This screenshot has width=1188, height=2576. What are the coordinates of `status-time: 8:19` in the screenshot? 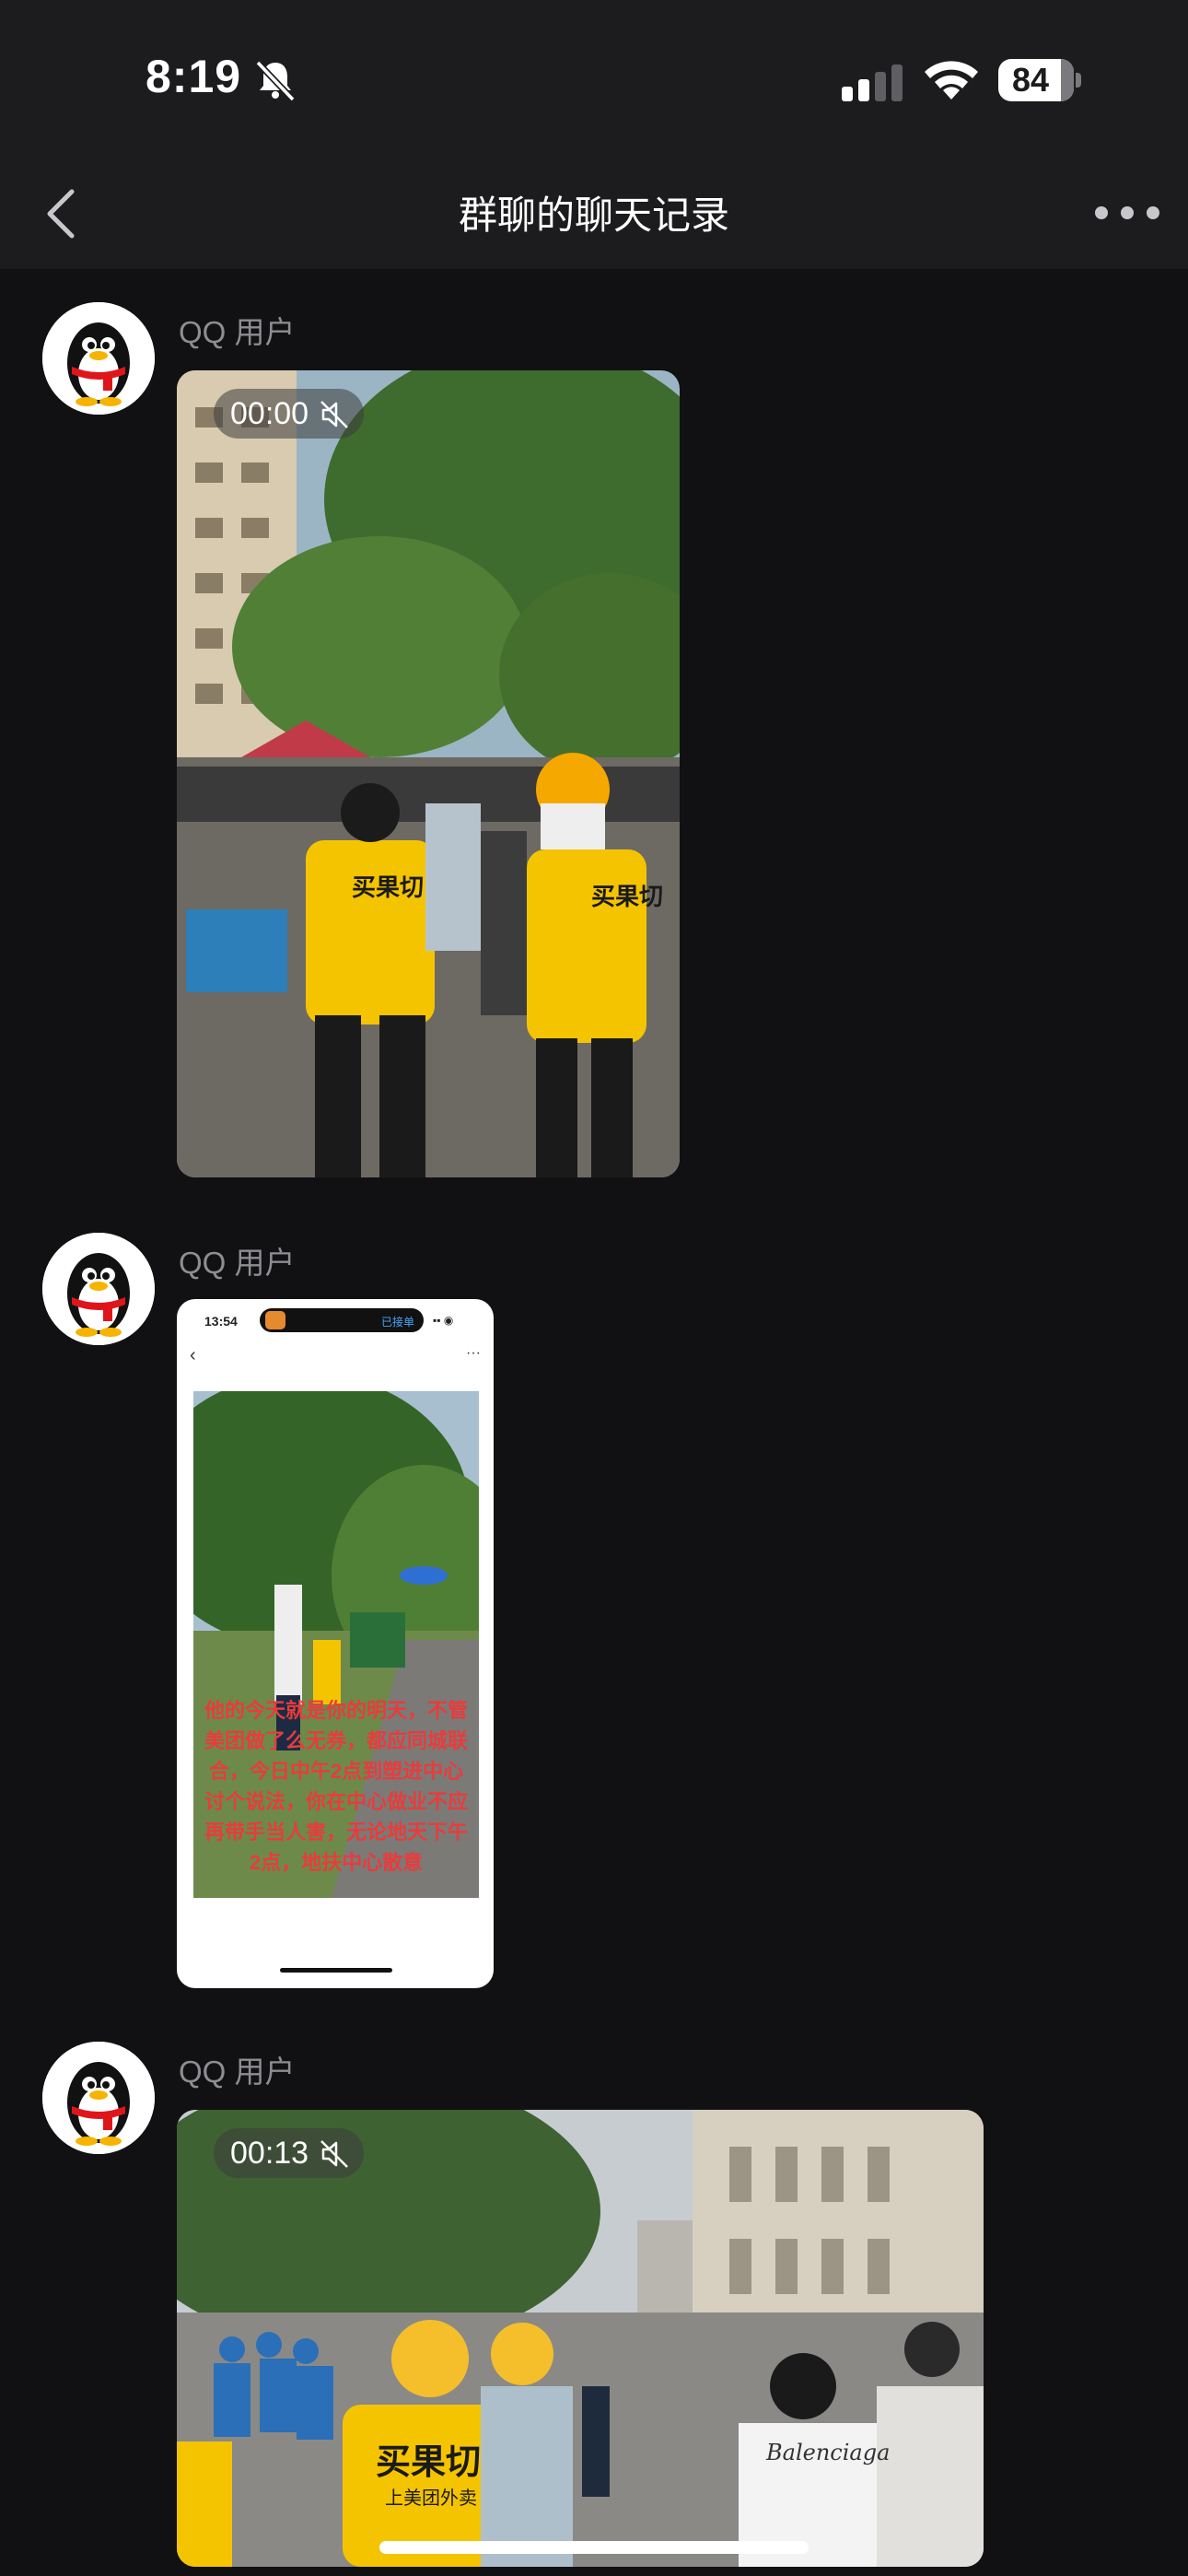 It's located at (194, 76).